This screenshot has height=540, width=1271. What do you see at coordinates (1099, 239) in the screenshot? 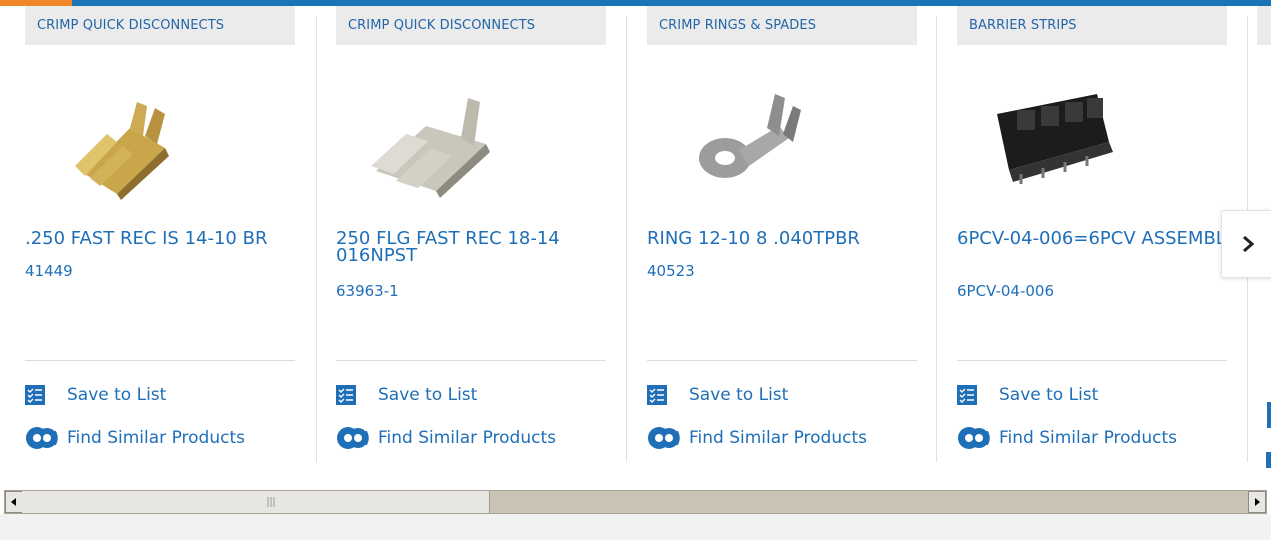
I see `product-title: 6PCV-04-006=6PCV ASSEMBLY` at bounding box center [1099, 239].